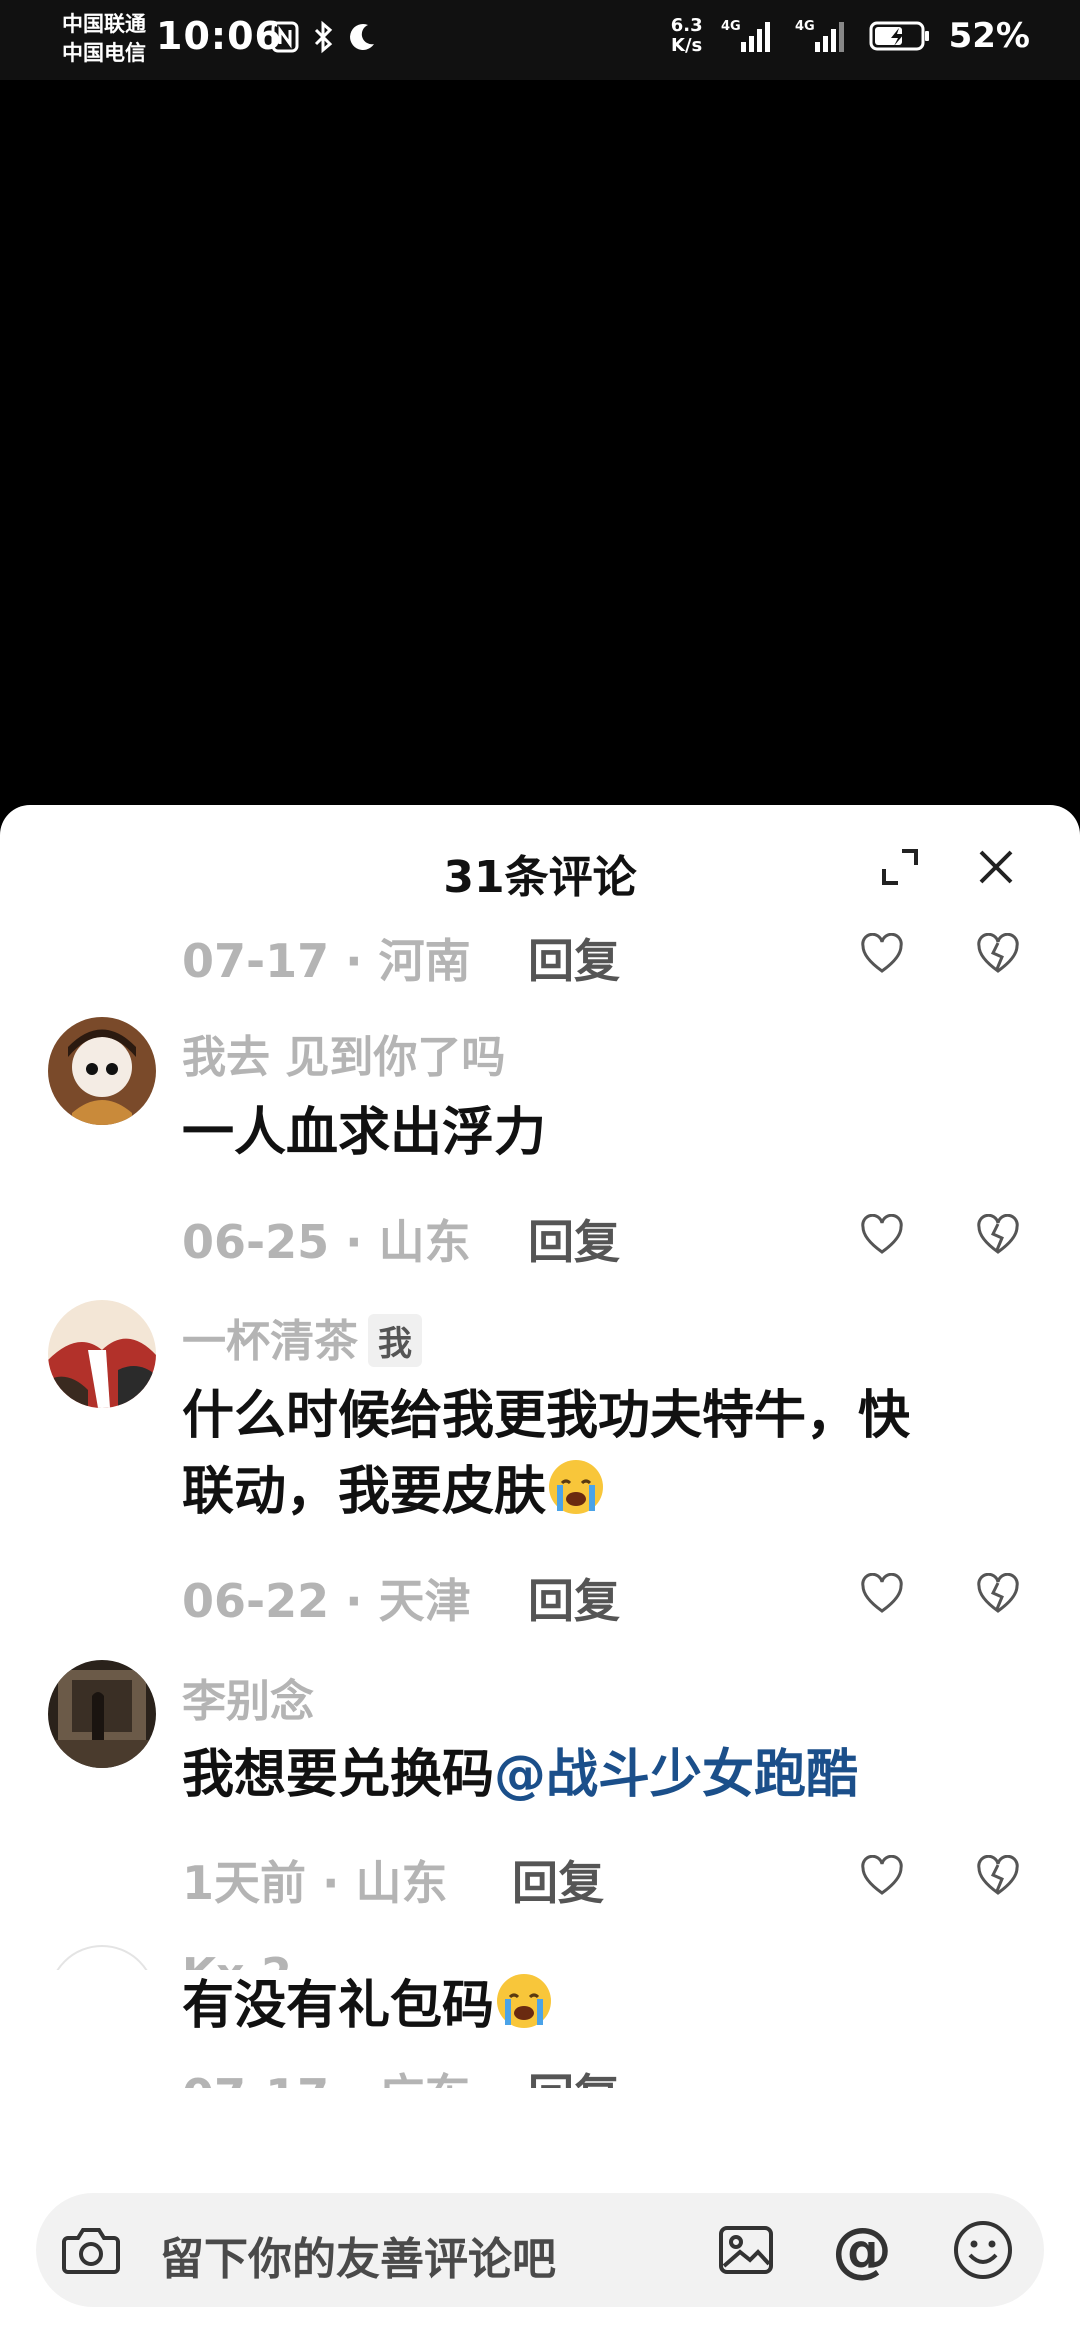  Describe the element at coordinates (364, 1133) in the screenshot. I see `comment-text: 一人血求出浮力` at that location.